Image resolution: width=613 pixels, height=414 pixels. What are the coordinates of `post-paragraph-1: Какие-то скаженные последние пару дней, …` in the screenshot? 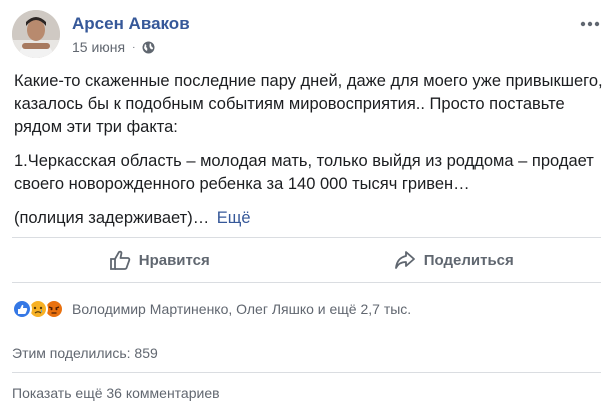 It's located at (308, 104).